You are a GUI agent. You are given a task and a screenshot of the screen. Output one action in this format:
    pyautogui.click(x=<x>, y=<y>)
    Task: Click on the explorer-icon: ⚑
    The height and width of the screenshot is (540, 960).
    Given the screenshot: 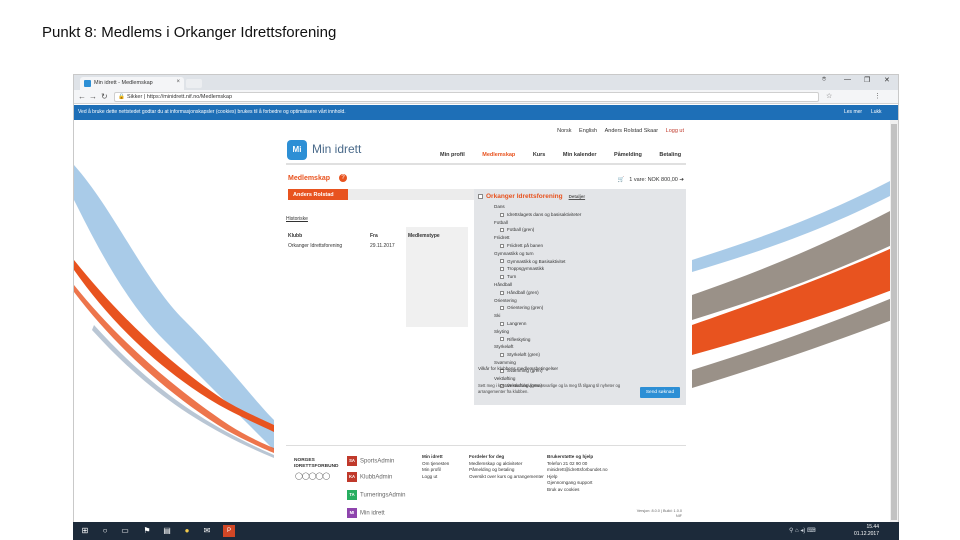 What is the action you would take?
    pyautogui.click(x=147, y=531)
    